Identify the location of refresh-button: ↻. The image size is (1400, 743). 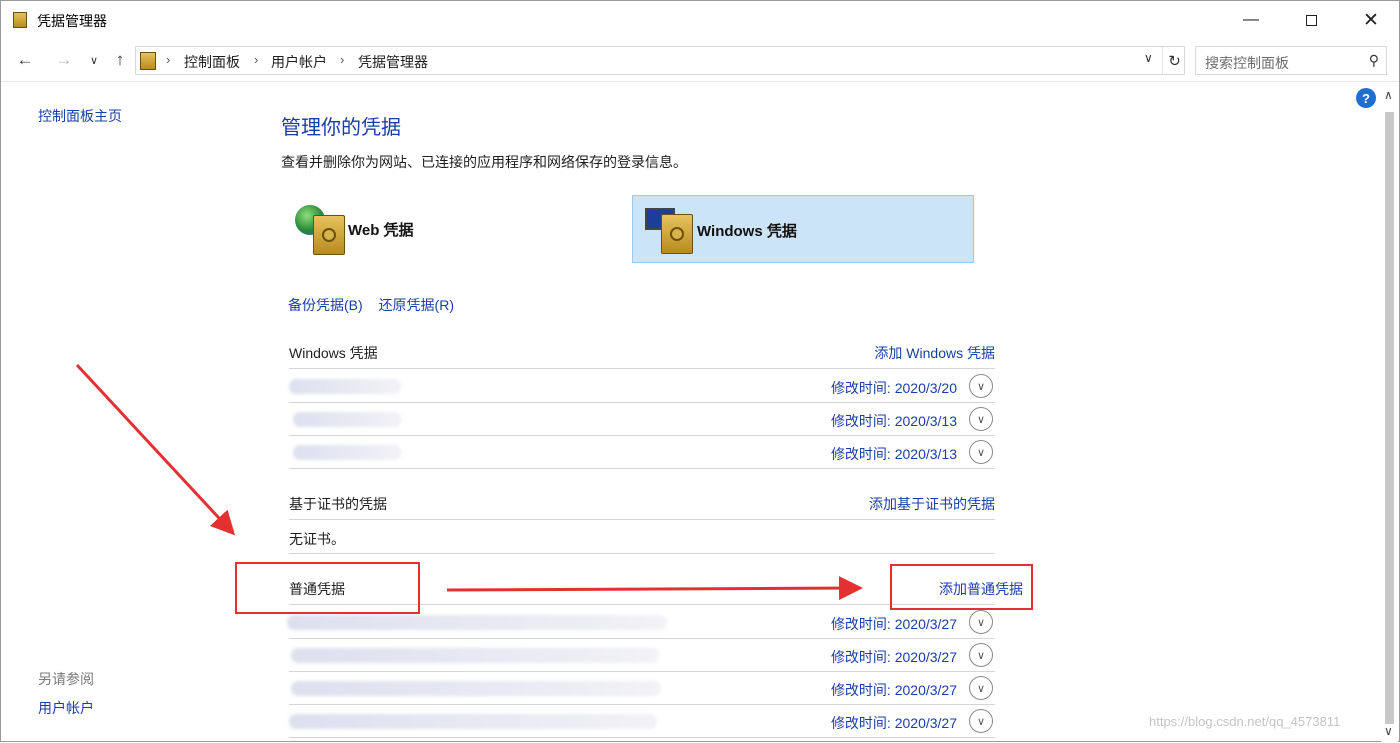
(1174, 60).